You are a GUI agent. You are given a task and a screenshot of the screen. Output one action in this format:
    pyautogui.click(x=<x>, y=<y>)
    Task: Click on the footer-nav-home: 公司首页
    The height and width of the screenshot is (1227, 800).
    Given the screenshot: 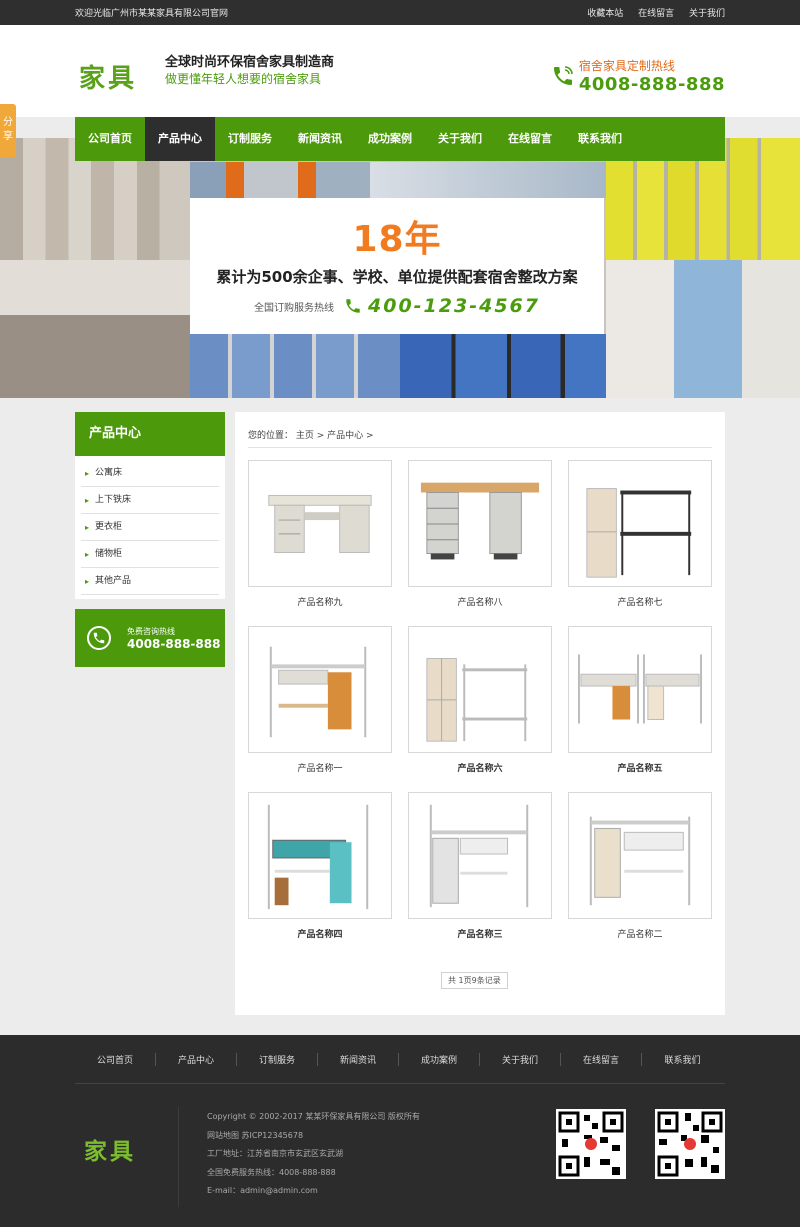 What is the action you would take?
    pyautogui.click(x=115, y=1059)
    